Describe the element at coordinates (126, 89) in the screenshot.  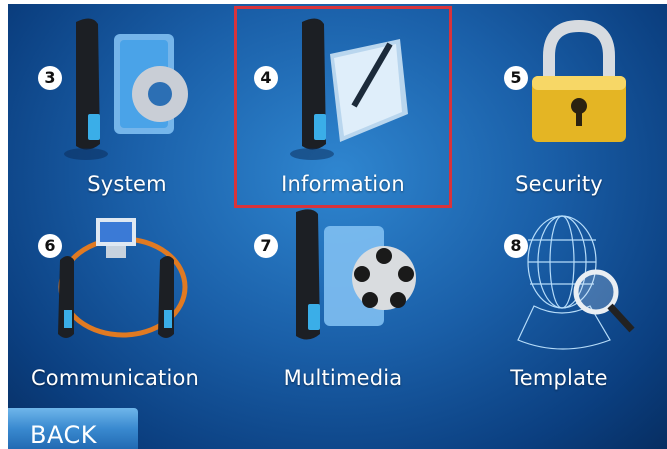
I see `scanner-gear-icon` at that location.